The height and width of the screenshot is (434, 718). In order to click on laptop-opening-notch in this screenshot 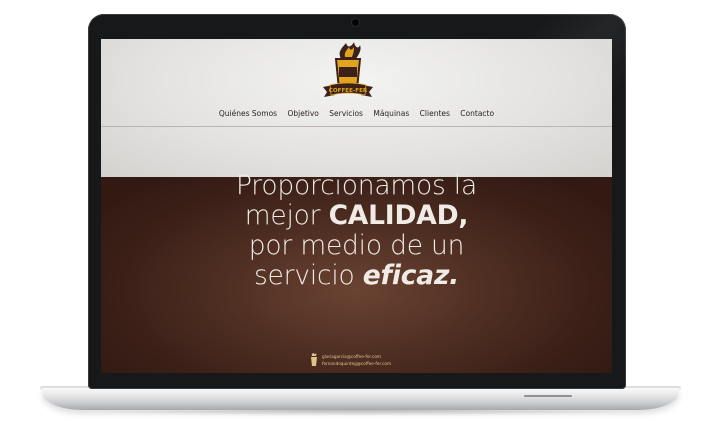, I will do `click(548, 396)`.